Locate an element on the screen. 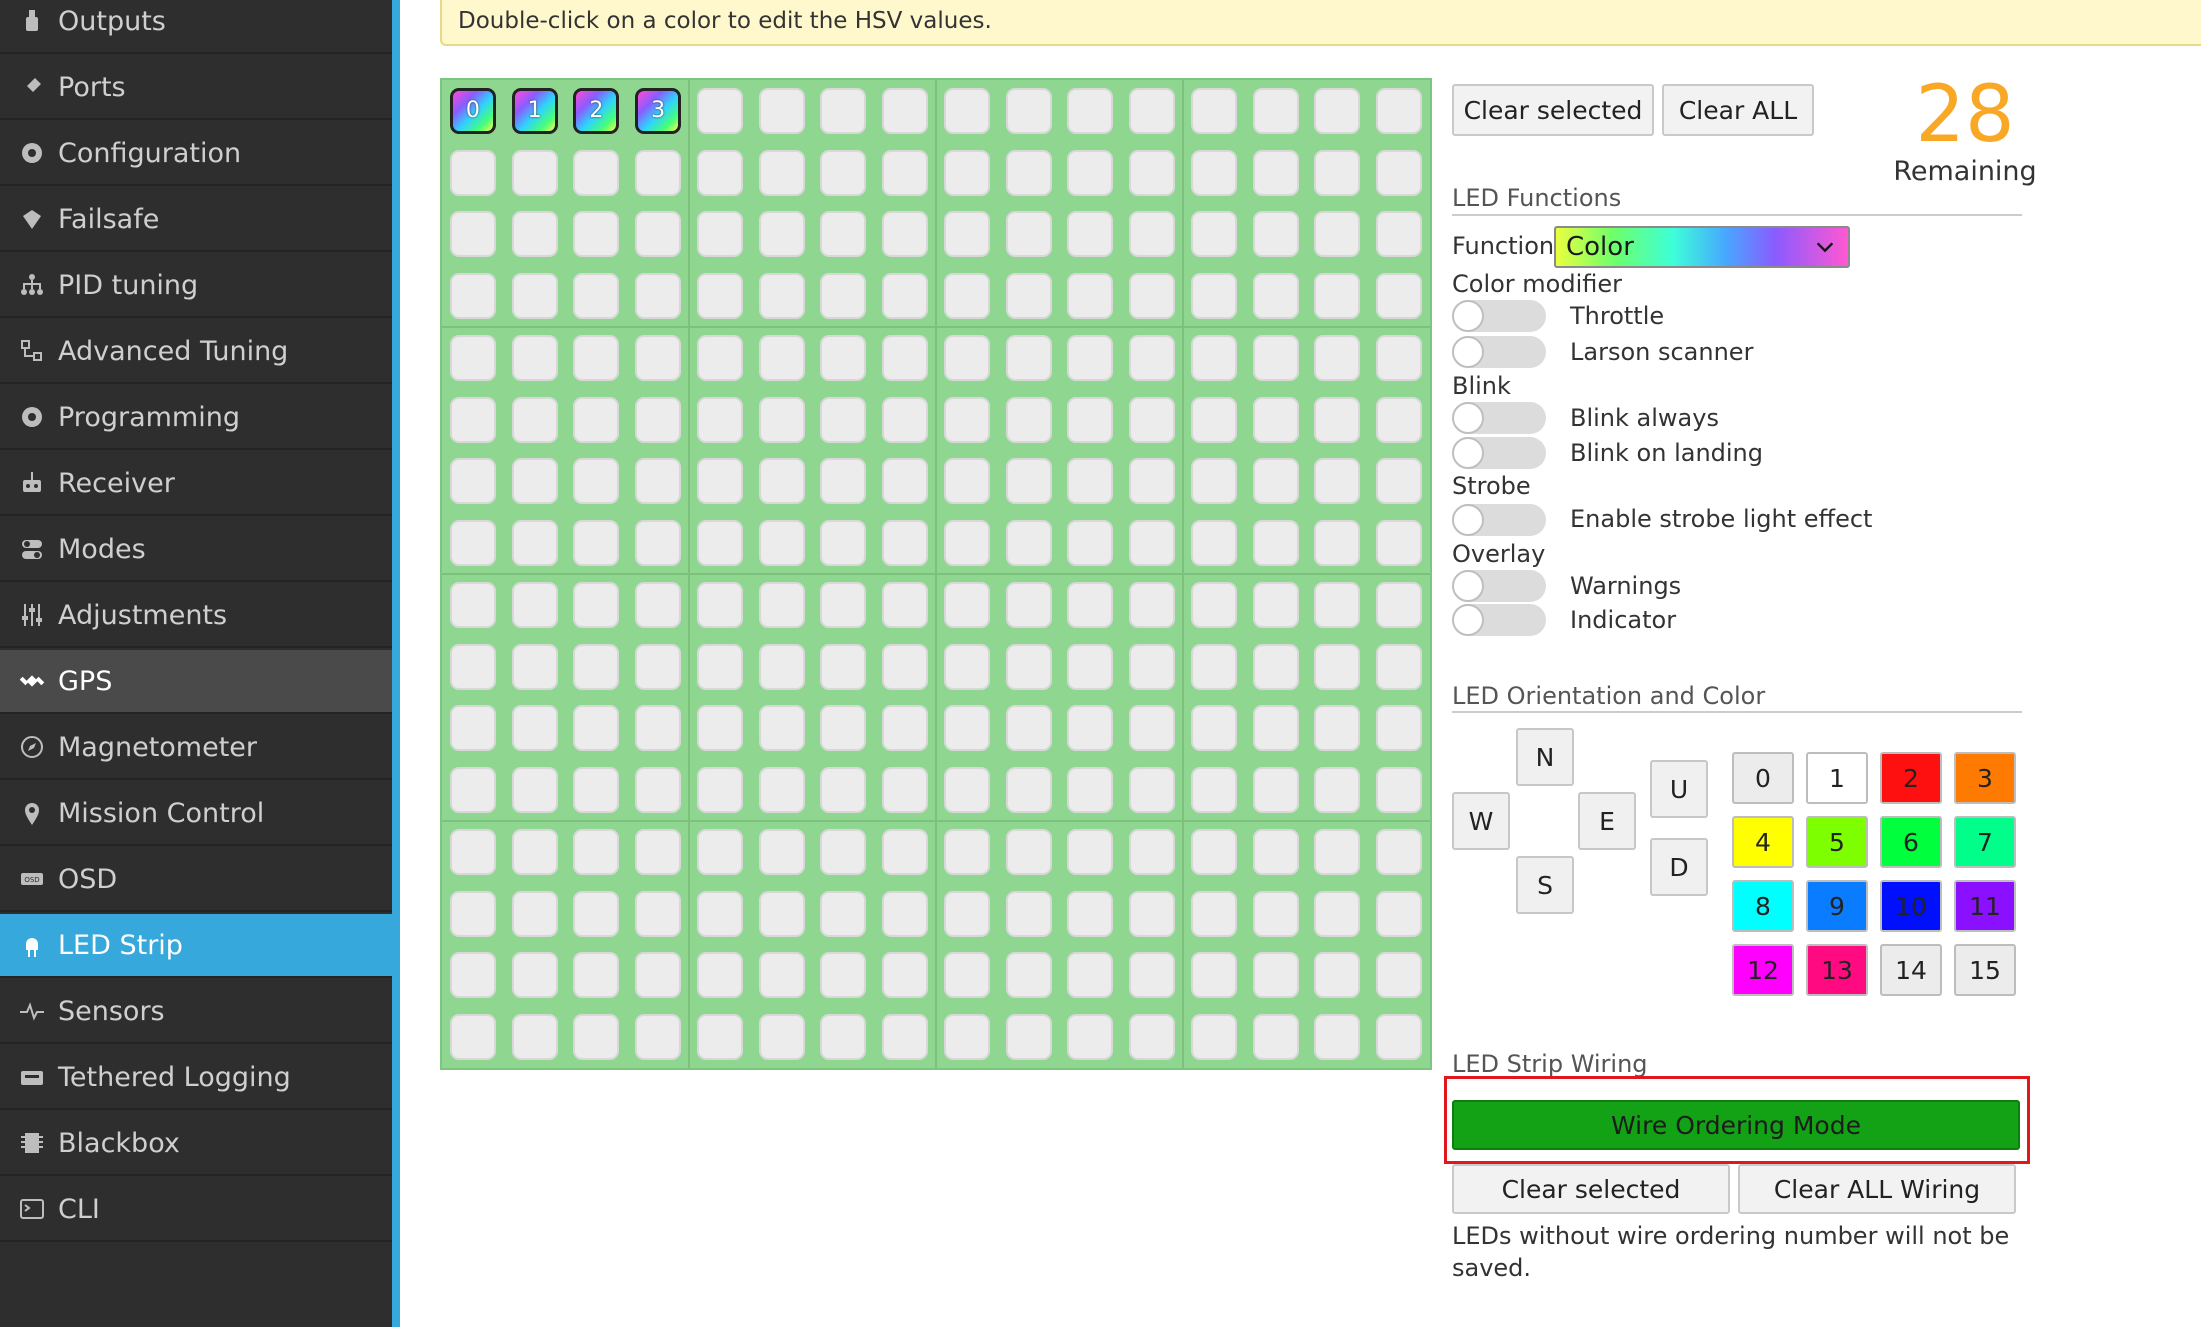  color-swatch-4: 4 is located at coordinates (1763, 842).